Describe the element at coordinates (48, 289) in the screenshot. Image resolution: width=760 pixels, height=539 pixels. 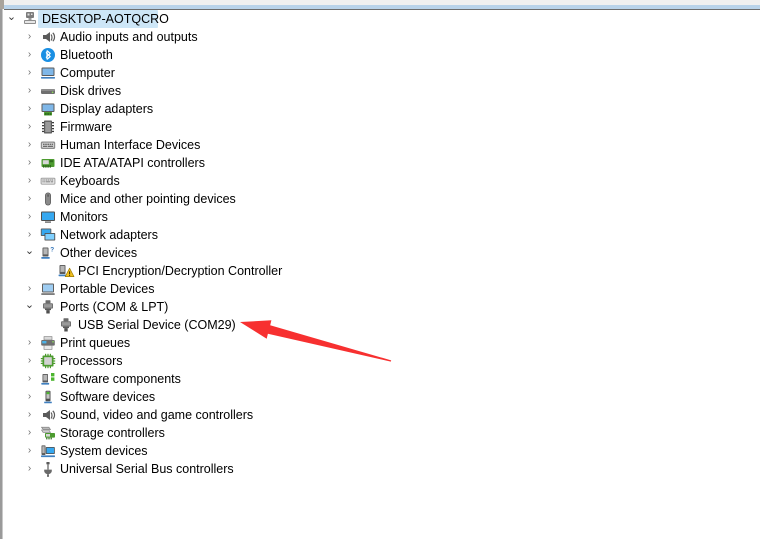
I see `portable-device-icon` at that location.